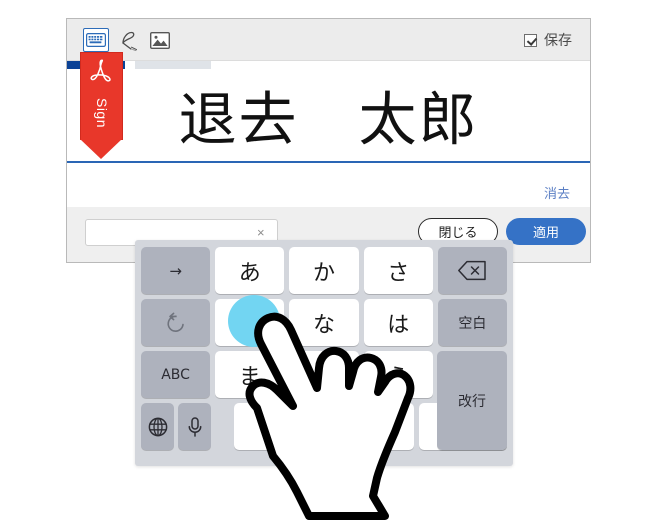 The width and height of the screenshot is (658, 530). What do you see at coordinates (173, 65) in the screenshot?
I see `inactive-tab-indicator` at bounding box center [173, 65].